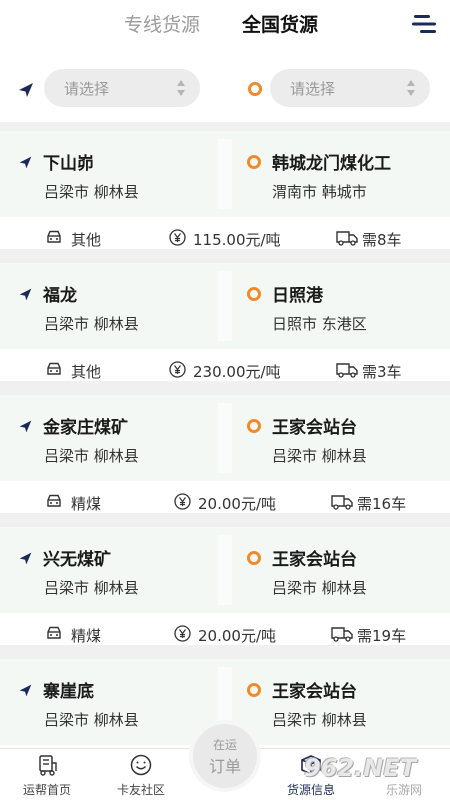 The height and width of the screenshot is (800, 450). Describe the element at coordinates (162, 23) in the screenshot. I see `tab-dedicated-cargo: 专线货源` at that location.